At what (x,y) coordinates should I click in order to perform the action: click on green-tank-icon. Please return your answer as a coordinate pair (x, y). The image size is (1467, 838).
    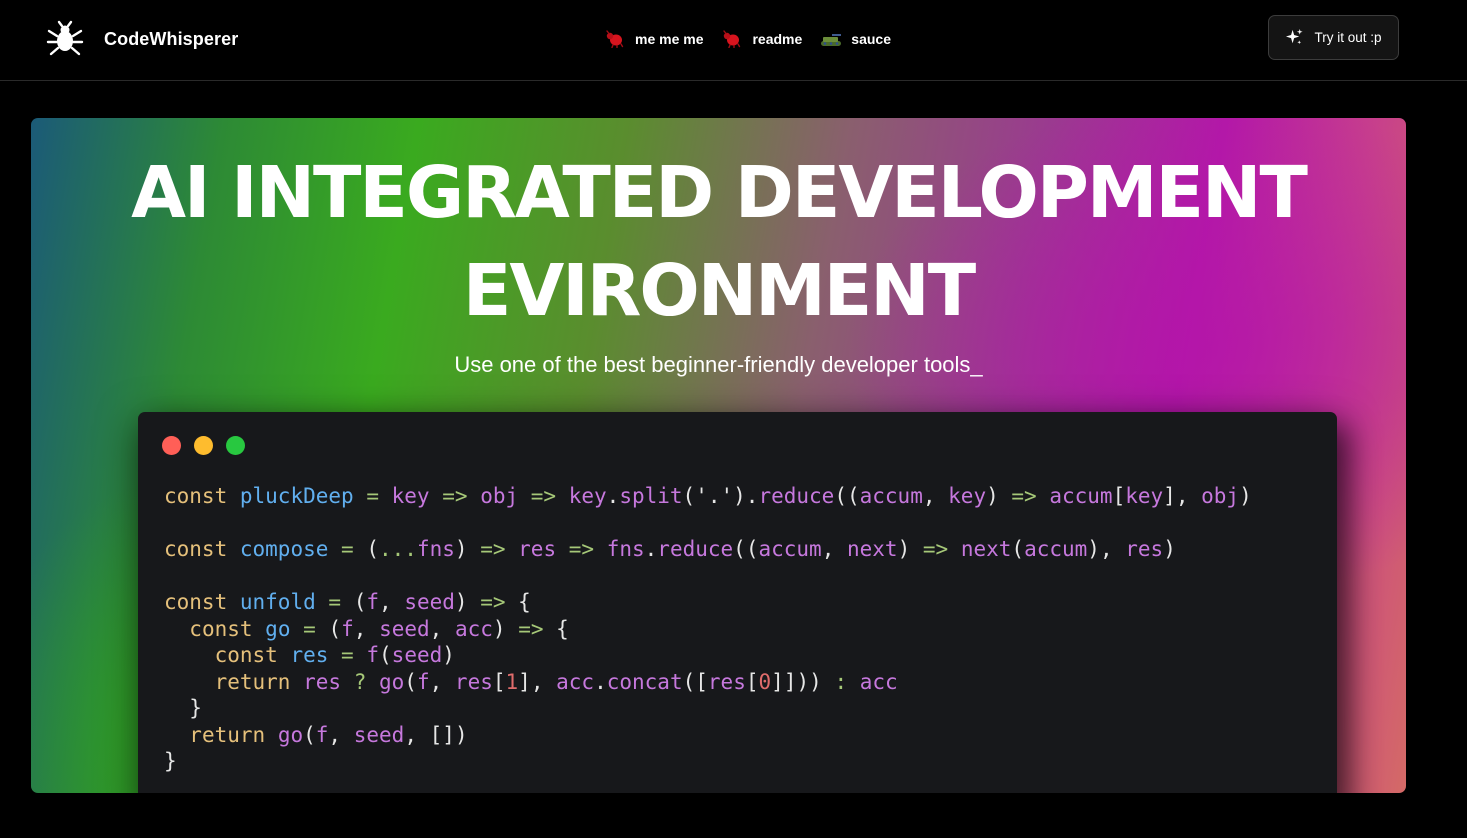
    Looking at the image, I should click on (831, 40).